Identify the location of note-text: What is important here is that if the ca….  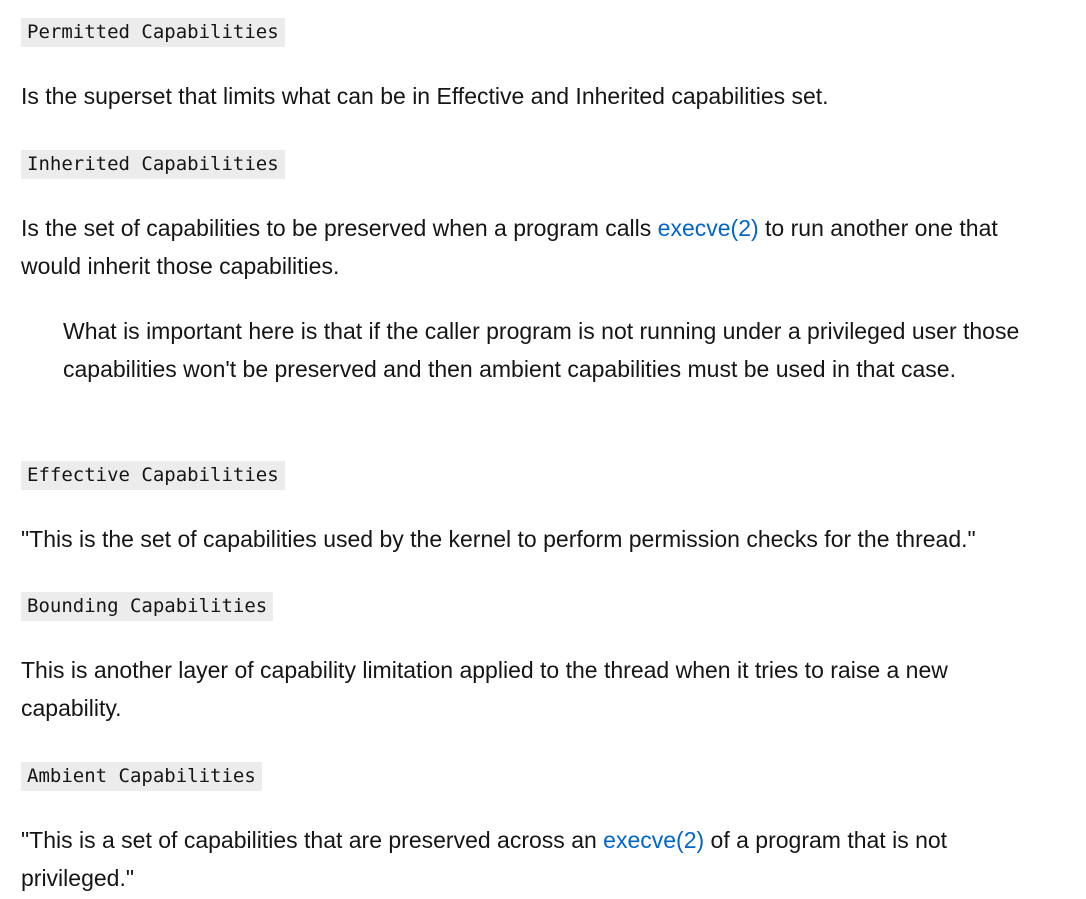
(541, 350).